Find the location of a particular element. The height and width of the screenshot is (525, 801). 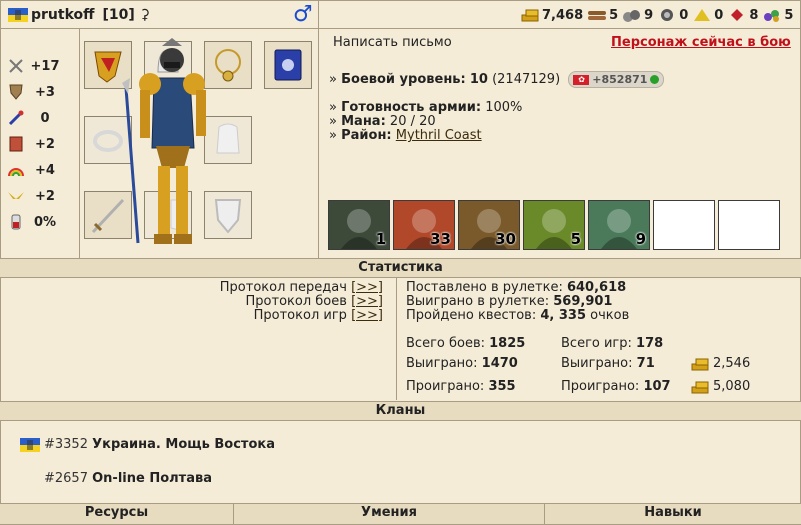

army-count: 1 is located at coordinates (380, 239).